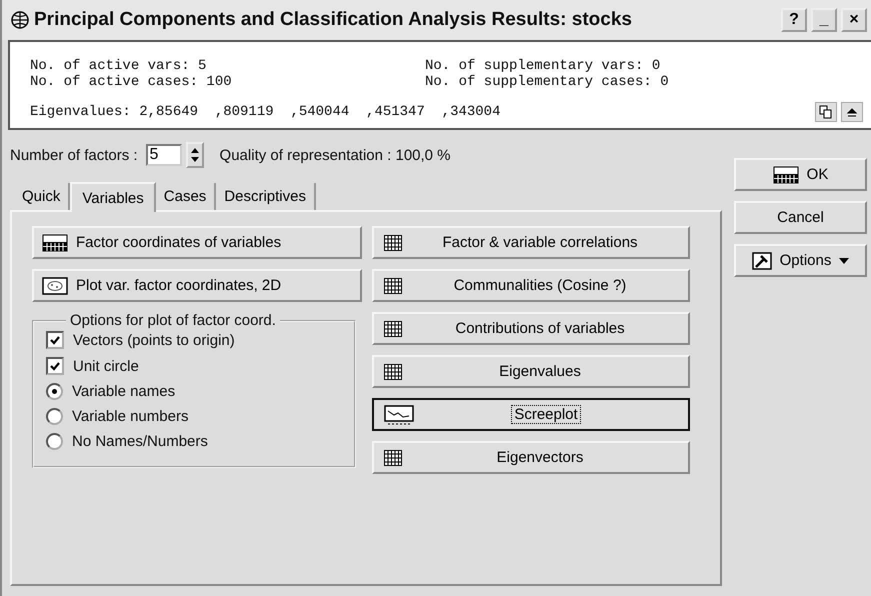 Image resolution: width=871 pixels, height=596 pixels. I want to click on copy-button, so click(826, 112).